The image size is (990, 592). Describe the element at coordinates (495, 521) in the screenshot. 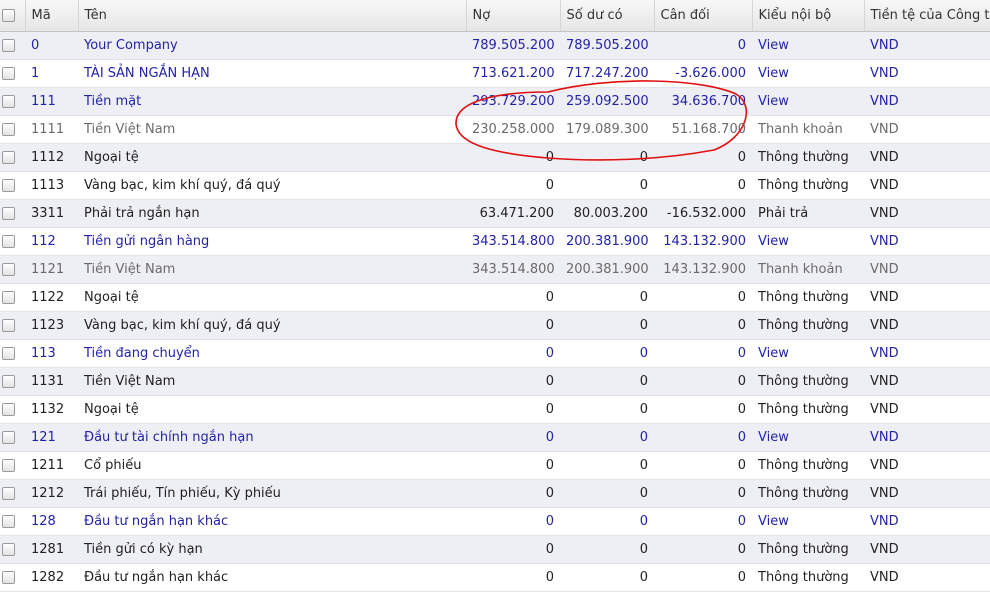

I see `table-row: 128 Đầu tư ngắn hạn khác 0 0 0 View VND` at that location.